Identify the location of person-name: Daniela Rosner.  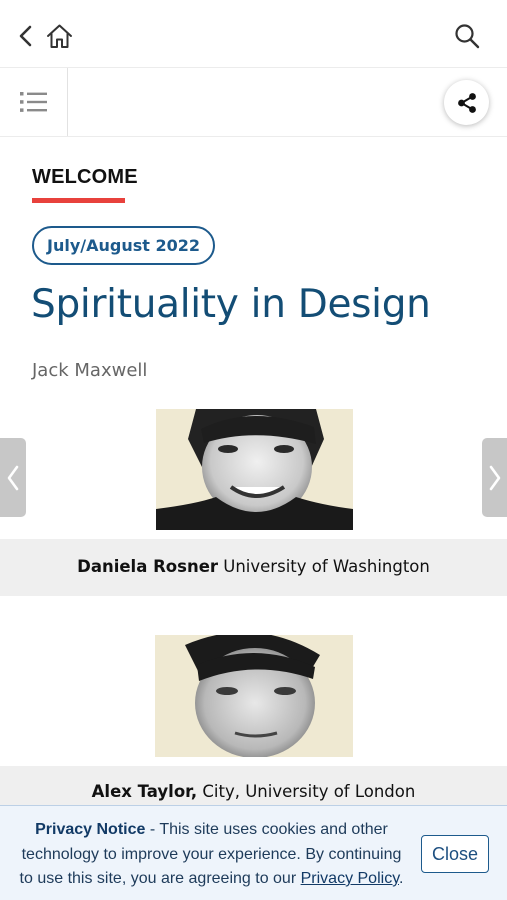
(148, 566).